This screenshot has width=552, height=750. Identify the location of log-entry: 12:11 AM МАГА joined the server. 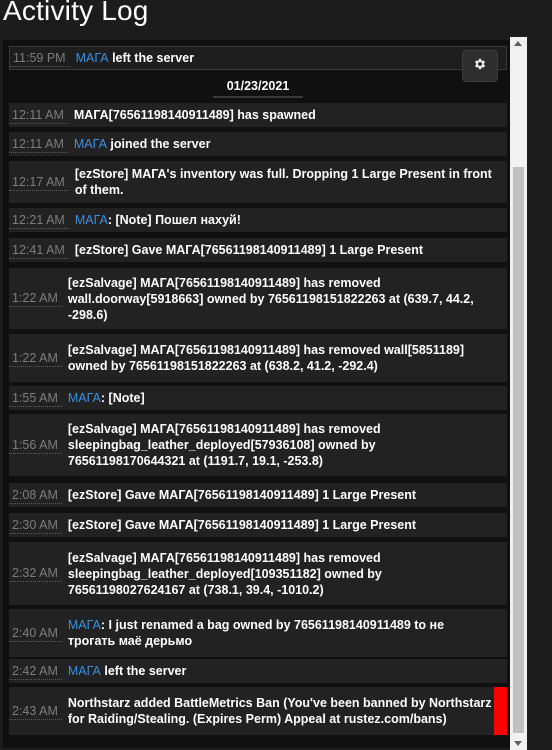
(258, 144).